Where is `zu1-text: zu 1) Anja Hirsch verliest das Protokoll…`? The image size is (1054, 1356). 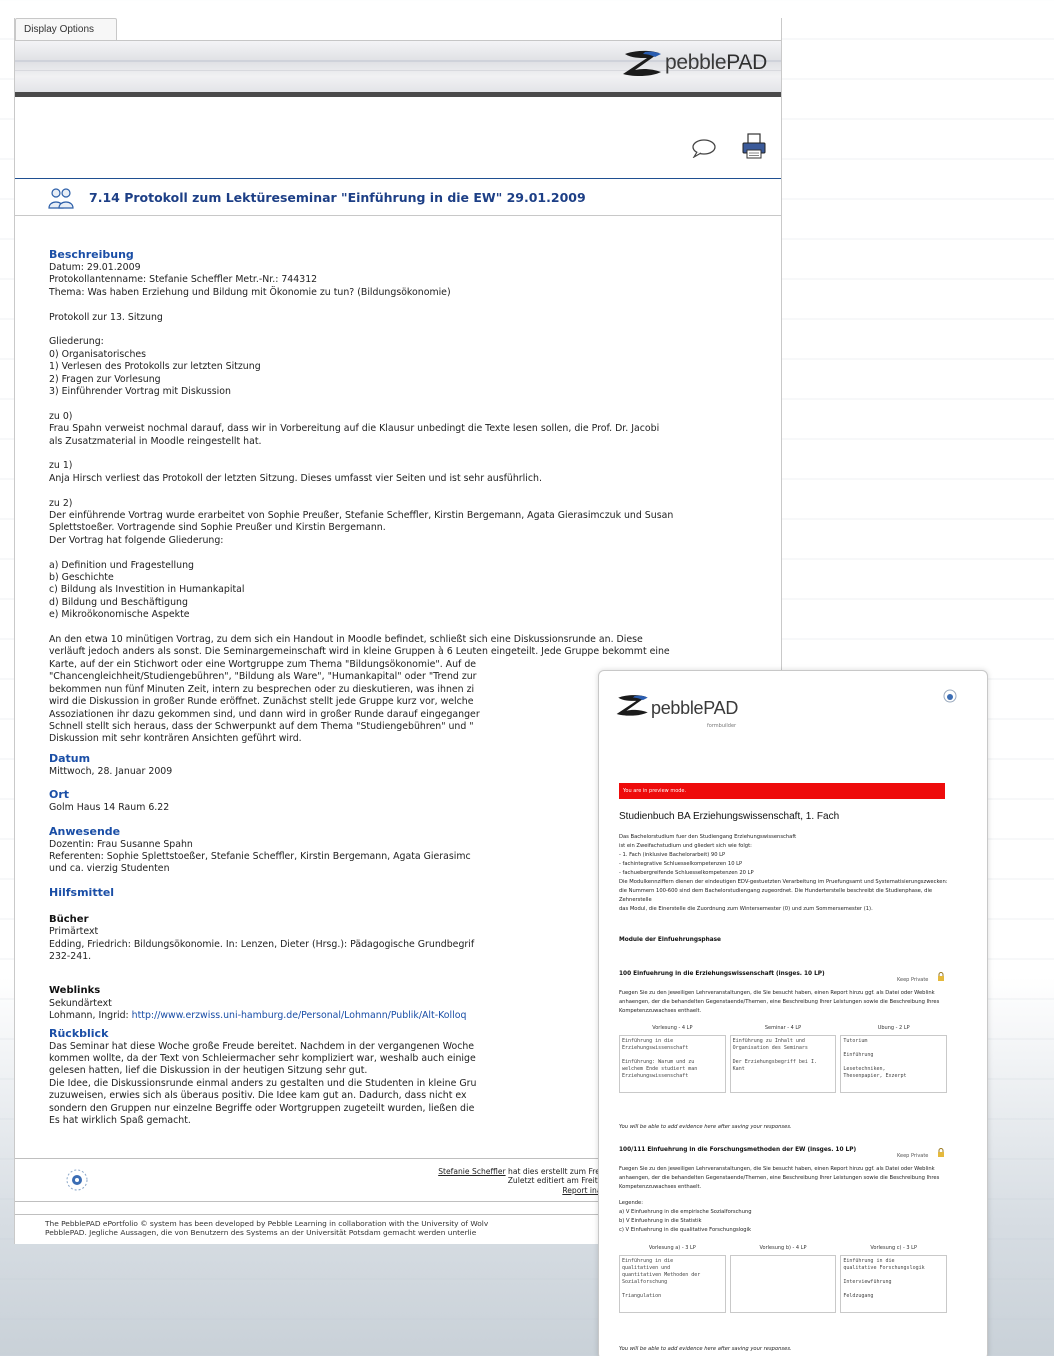 zu1-text: zu 1) Anja Hirsch verliest das Protokoll… is located at coordinates (295, 472).